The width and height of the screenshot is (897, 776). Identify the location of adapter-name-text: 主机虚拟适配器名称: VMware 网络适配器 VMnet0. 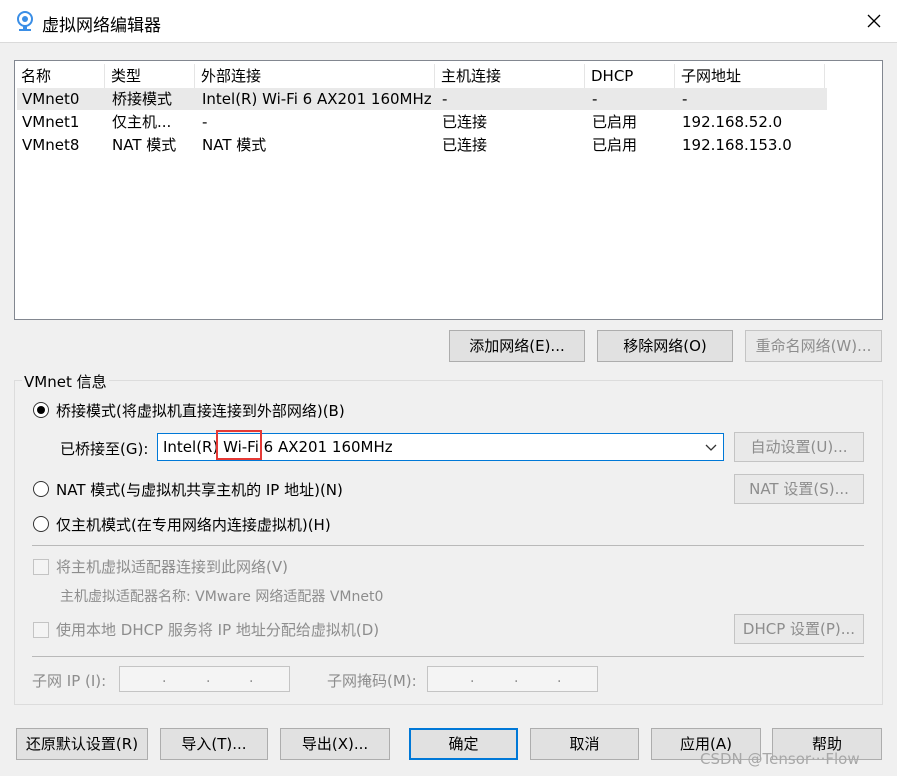
(222, 597).